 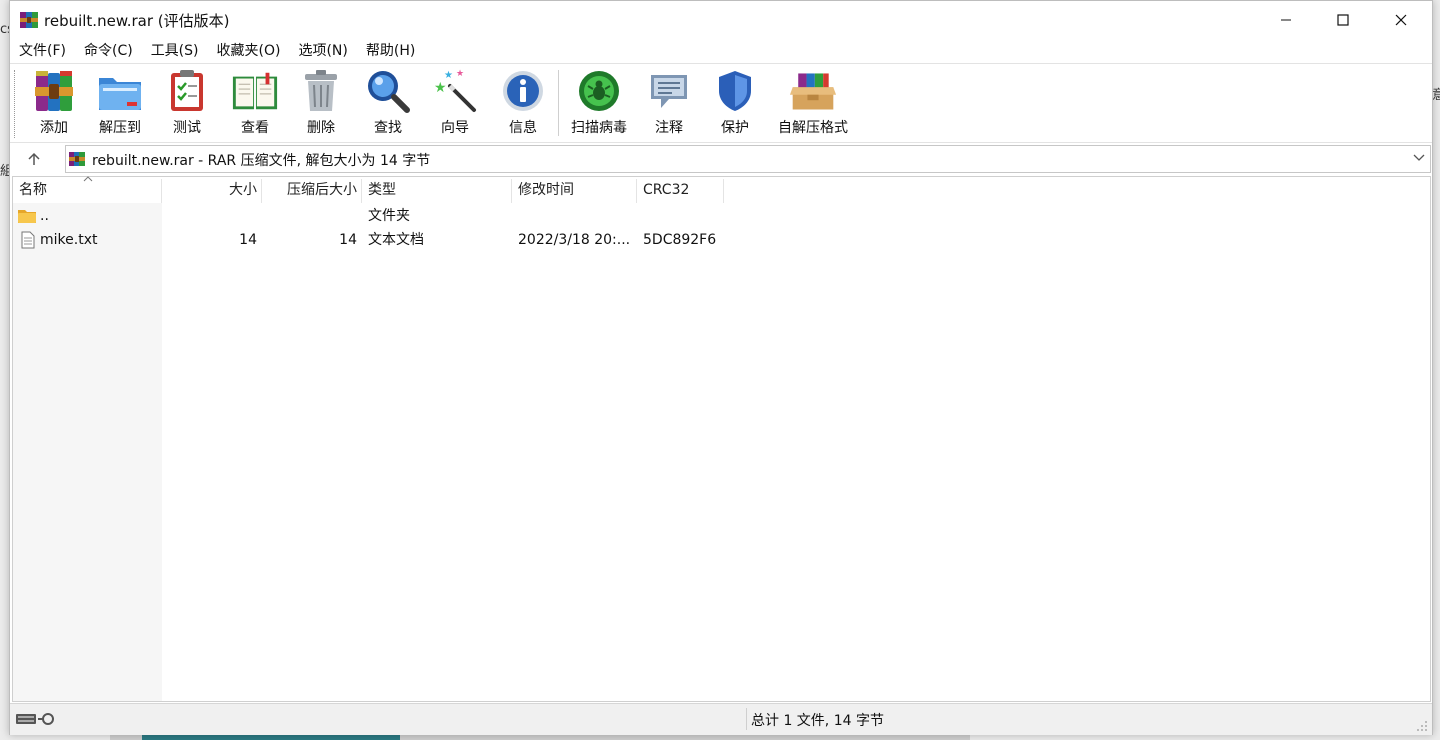 I want to click on file-crc, so click(x=683, y=216).